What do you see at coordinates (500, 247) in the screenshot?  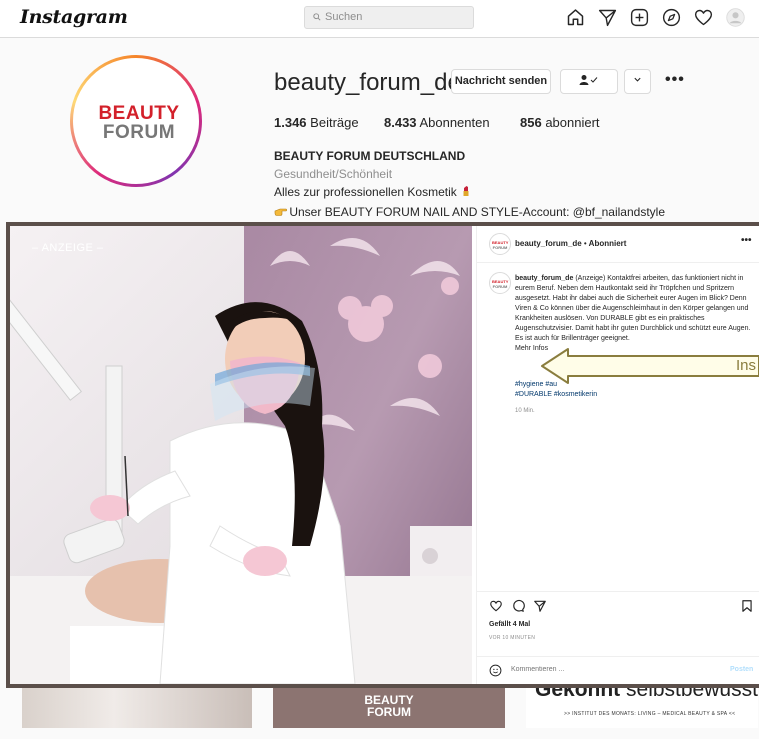 I see `mini-avatar-line2: FORUM` at bounding box center [500, 247].